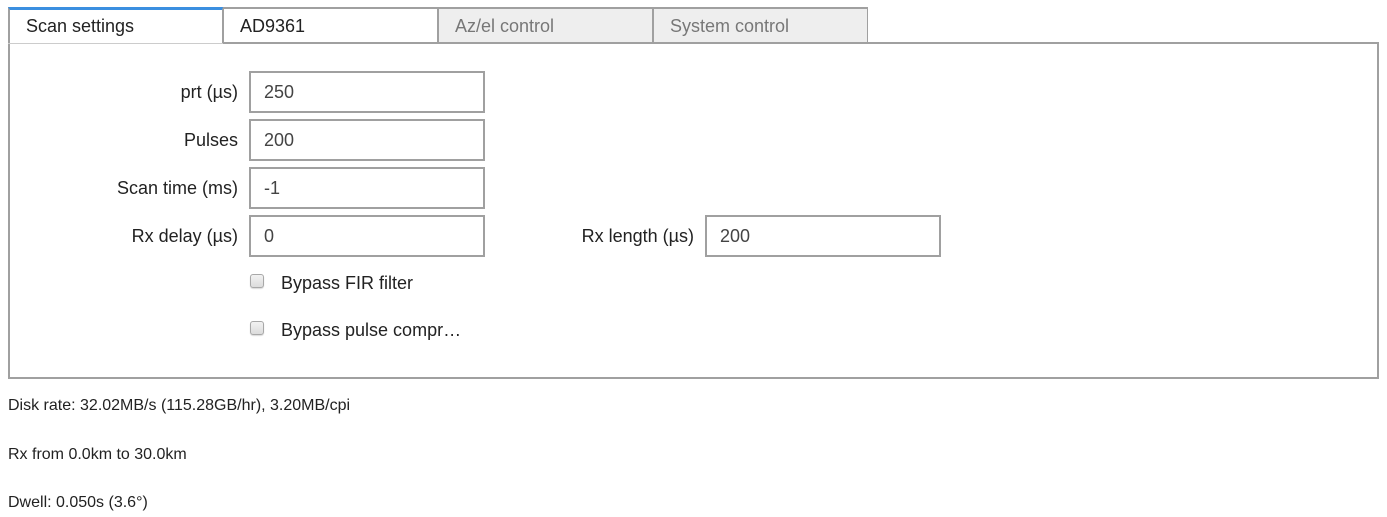 The height and width of the screenshot is (517, 1387). What do you see at coordinates (115, 25) in the screenshot?
I see `tab-scan-settings: Scan settings` at bounding box center [115, 25].